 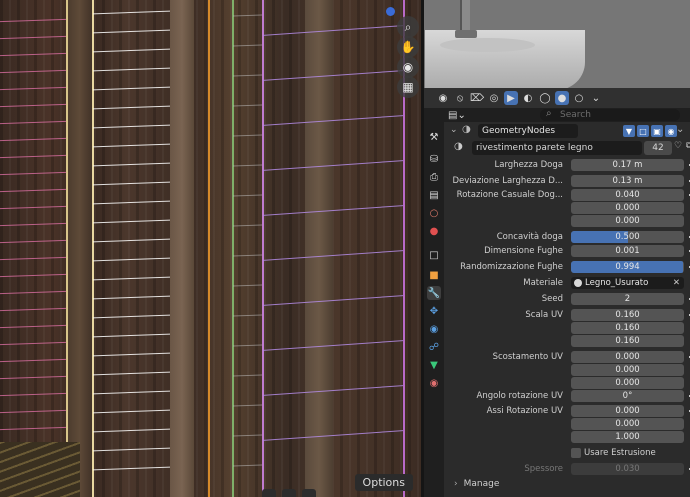 I want to click on shading-material-icon: ◯, so click(x=545, y=98).